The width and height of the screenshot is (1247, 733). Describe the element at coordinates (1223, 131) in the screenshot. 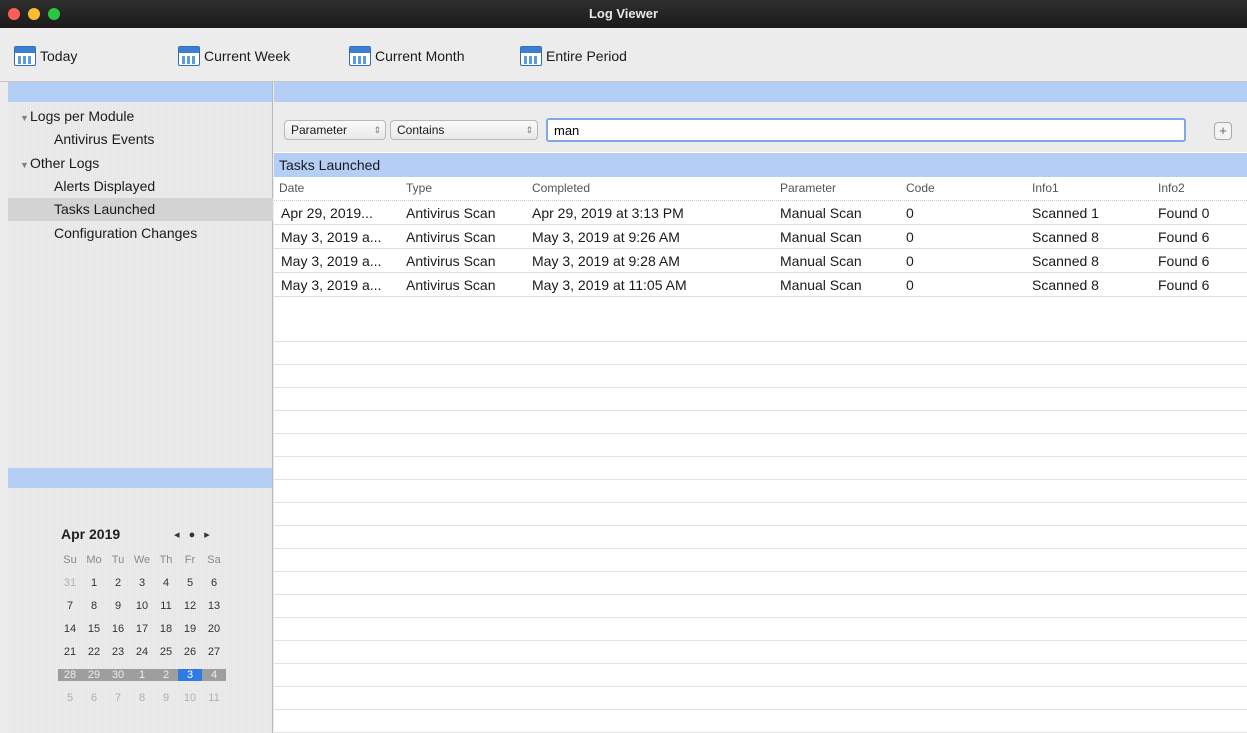

I see `add-filter-button: +` at that location.